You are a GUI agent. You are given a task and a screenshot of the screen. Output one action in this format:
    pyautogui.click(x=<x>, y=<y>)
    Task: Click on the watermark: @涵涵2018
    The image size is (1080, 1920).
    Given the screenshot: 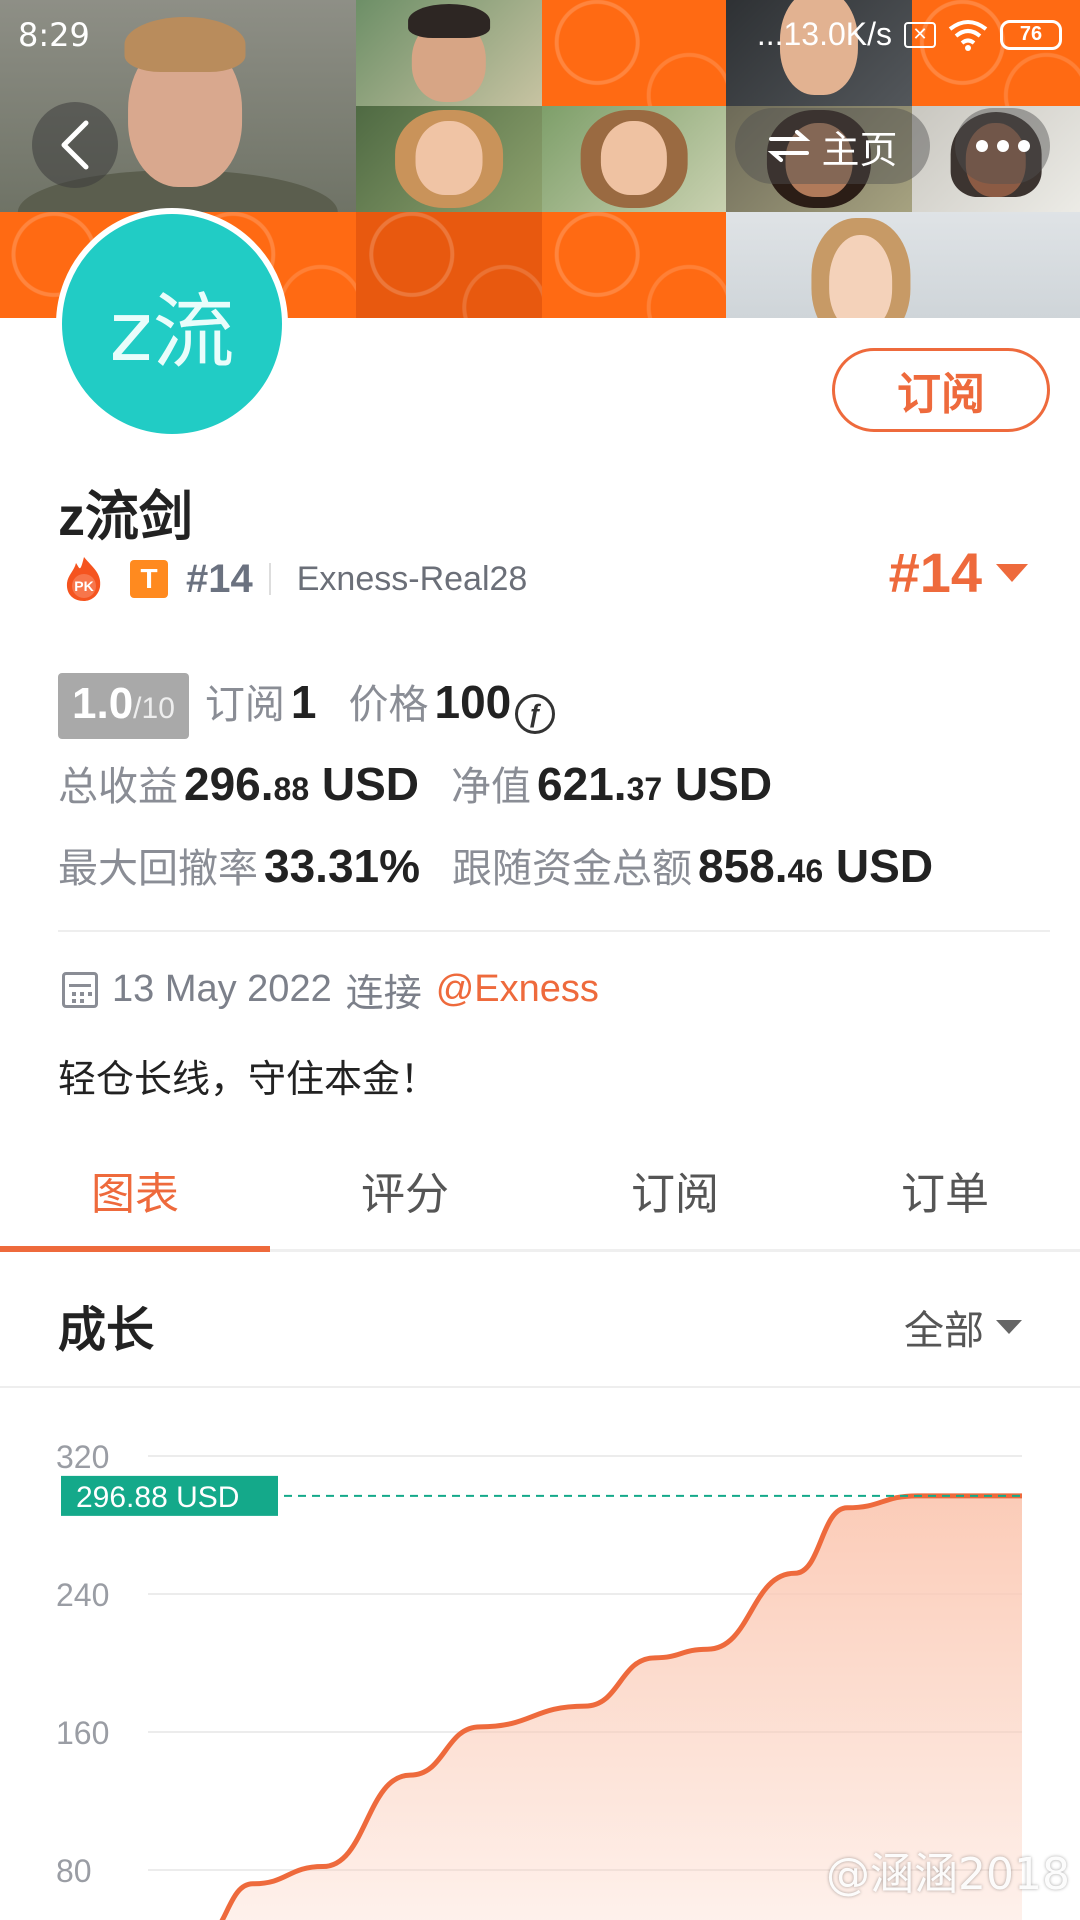 What is the action you would take?
    pyautogui.click(x=948, y=1874)
    